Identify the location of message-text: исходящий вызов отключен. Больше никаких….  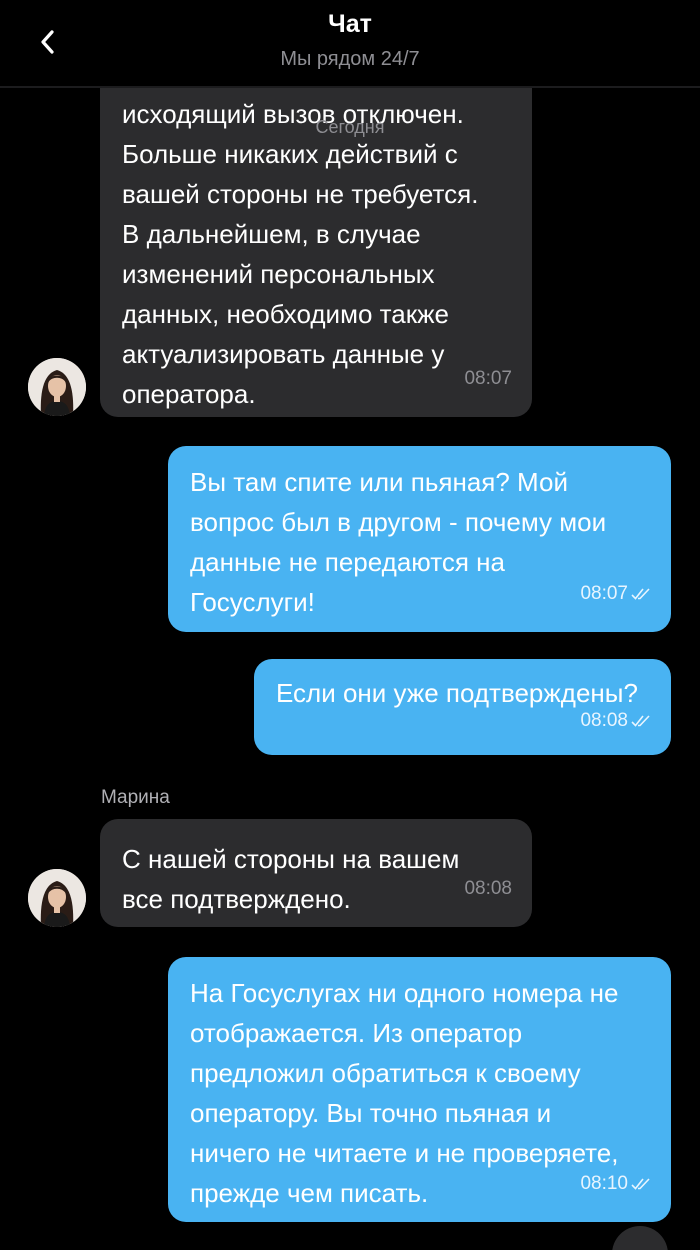
(300, 254).